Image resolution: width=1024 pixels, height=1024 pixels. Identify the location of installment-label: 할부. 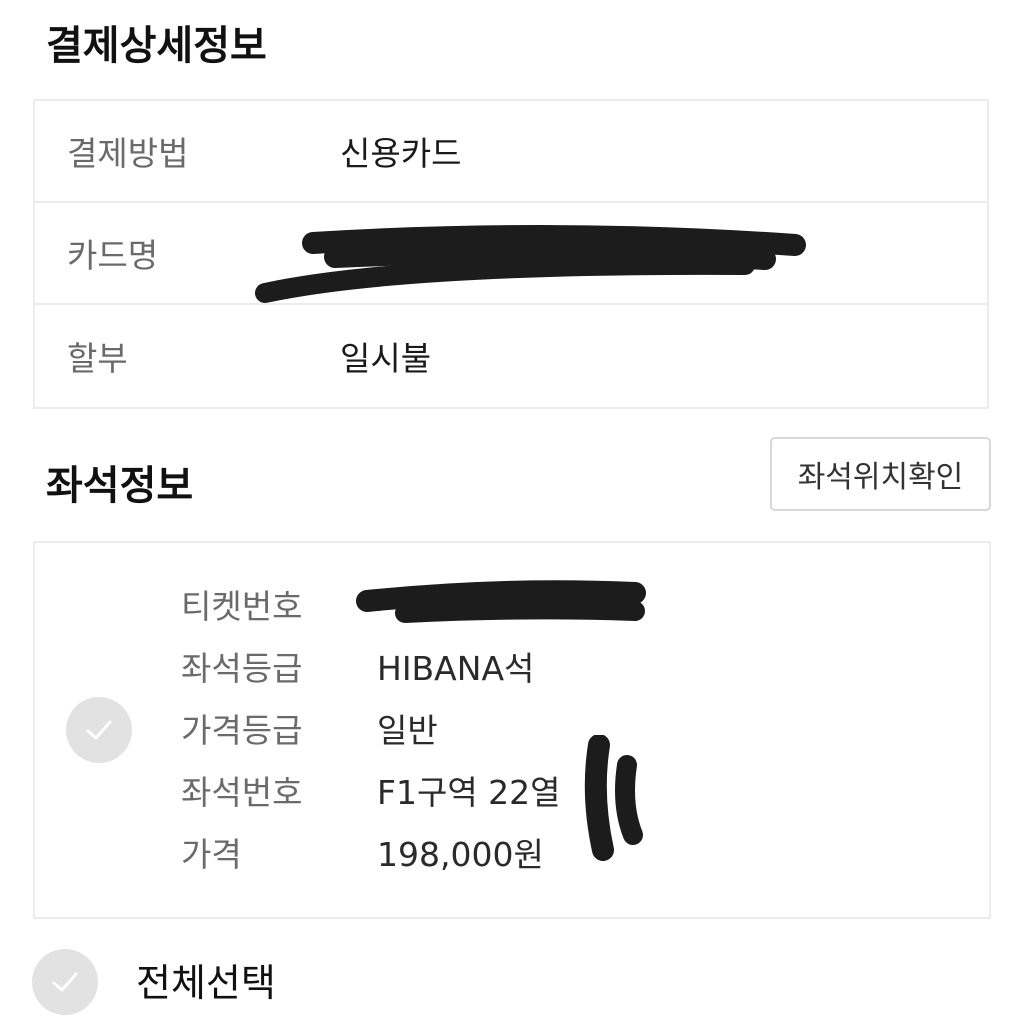
(97, 358).